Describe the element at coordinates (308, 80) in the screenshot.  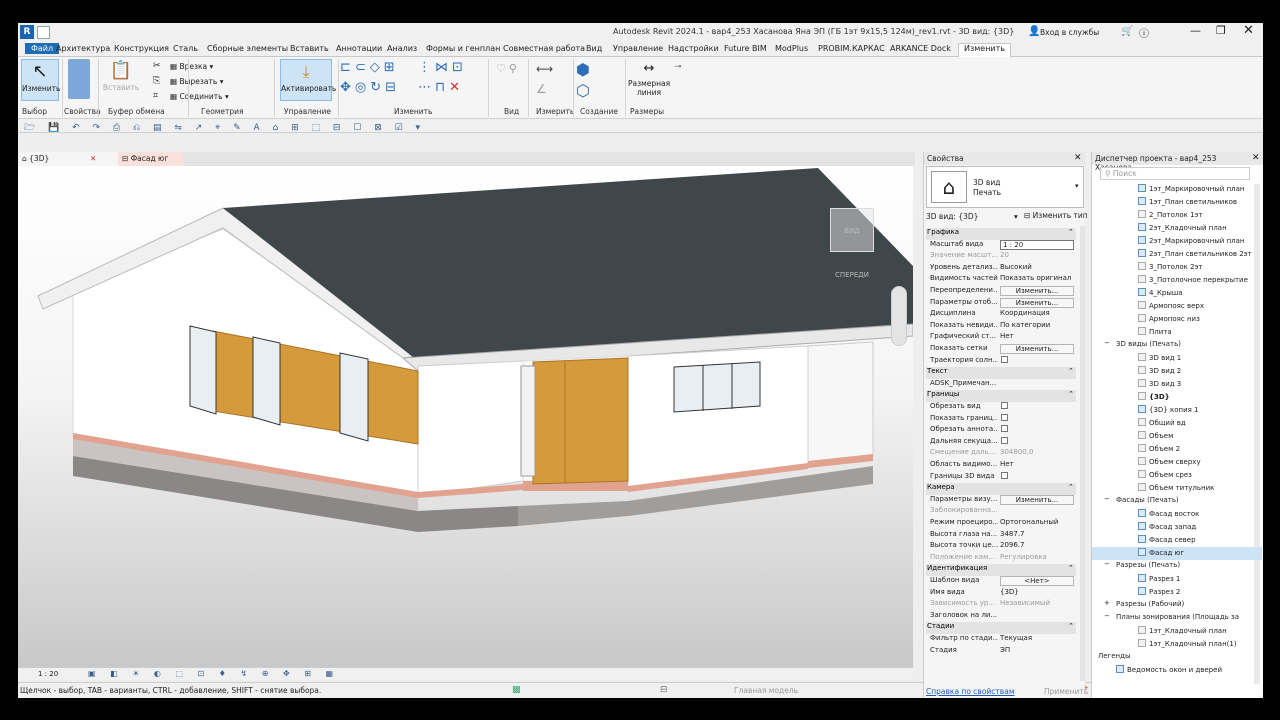
I see `activate-button: ⤓ Активировать` at that location.